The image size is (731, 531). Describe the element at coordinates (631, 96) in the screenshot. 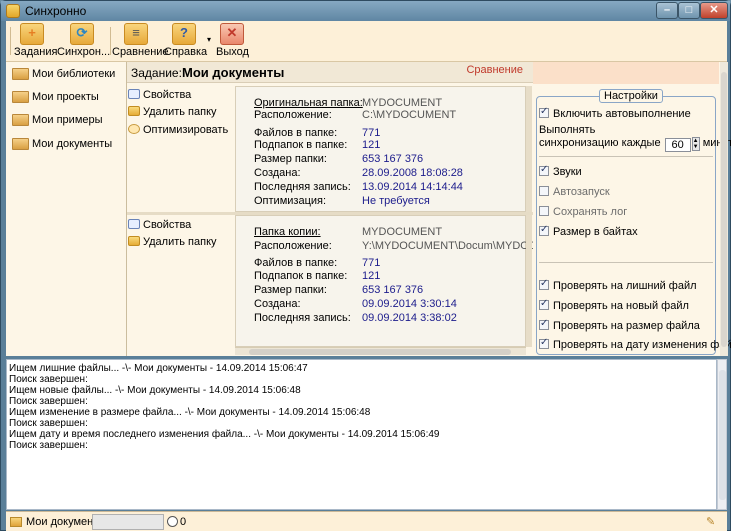

I see `settings-legend: Настройки` at that location.